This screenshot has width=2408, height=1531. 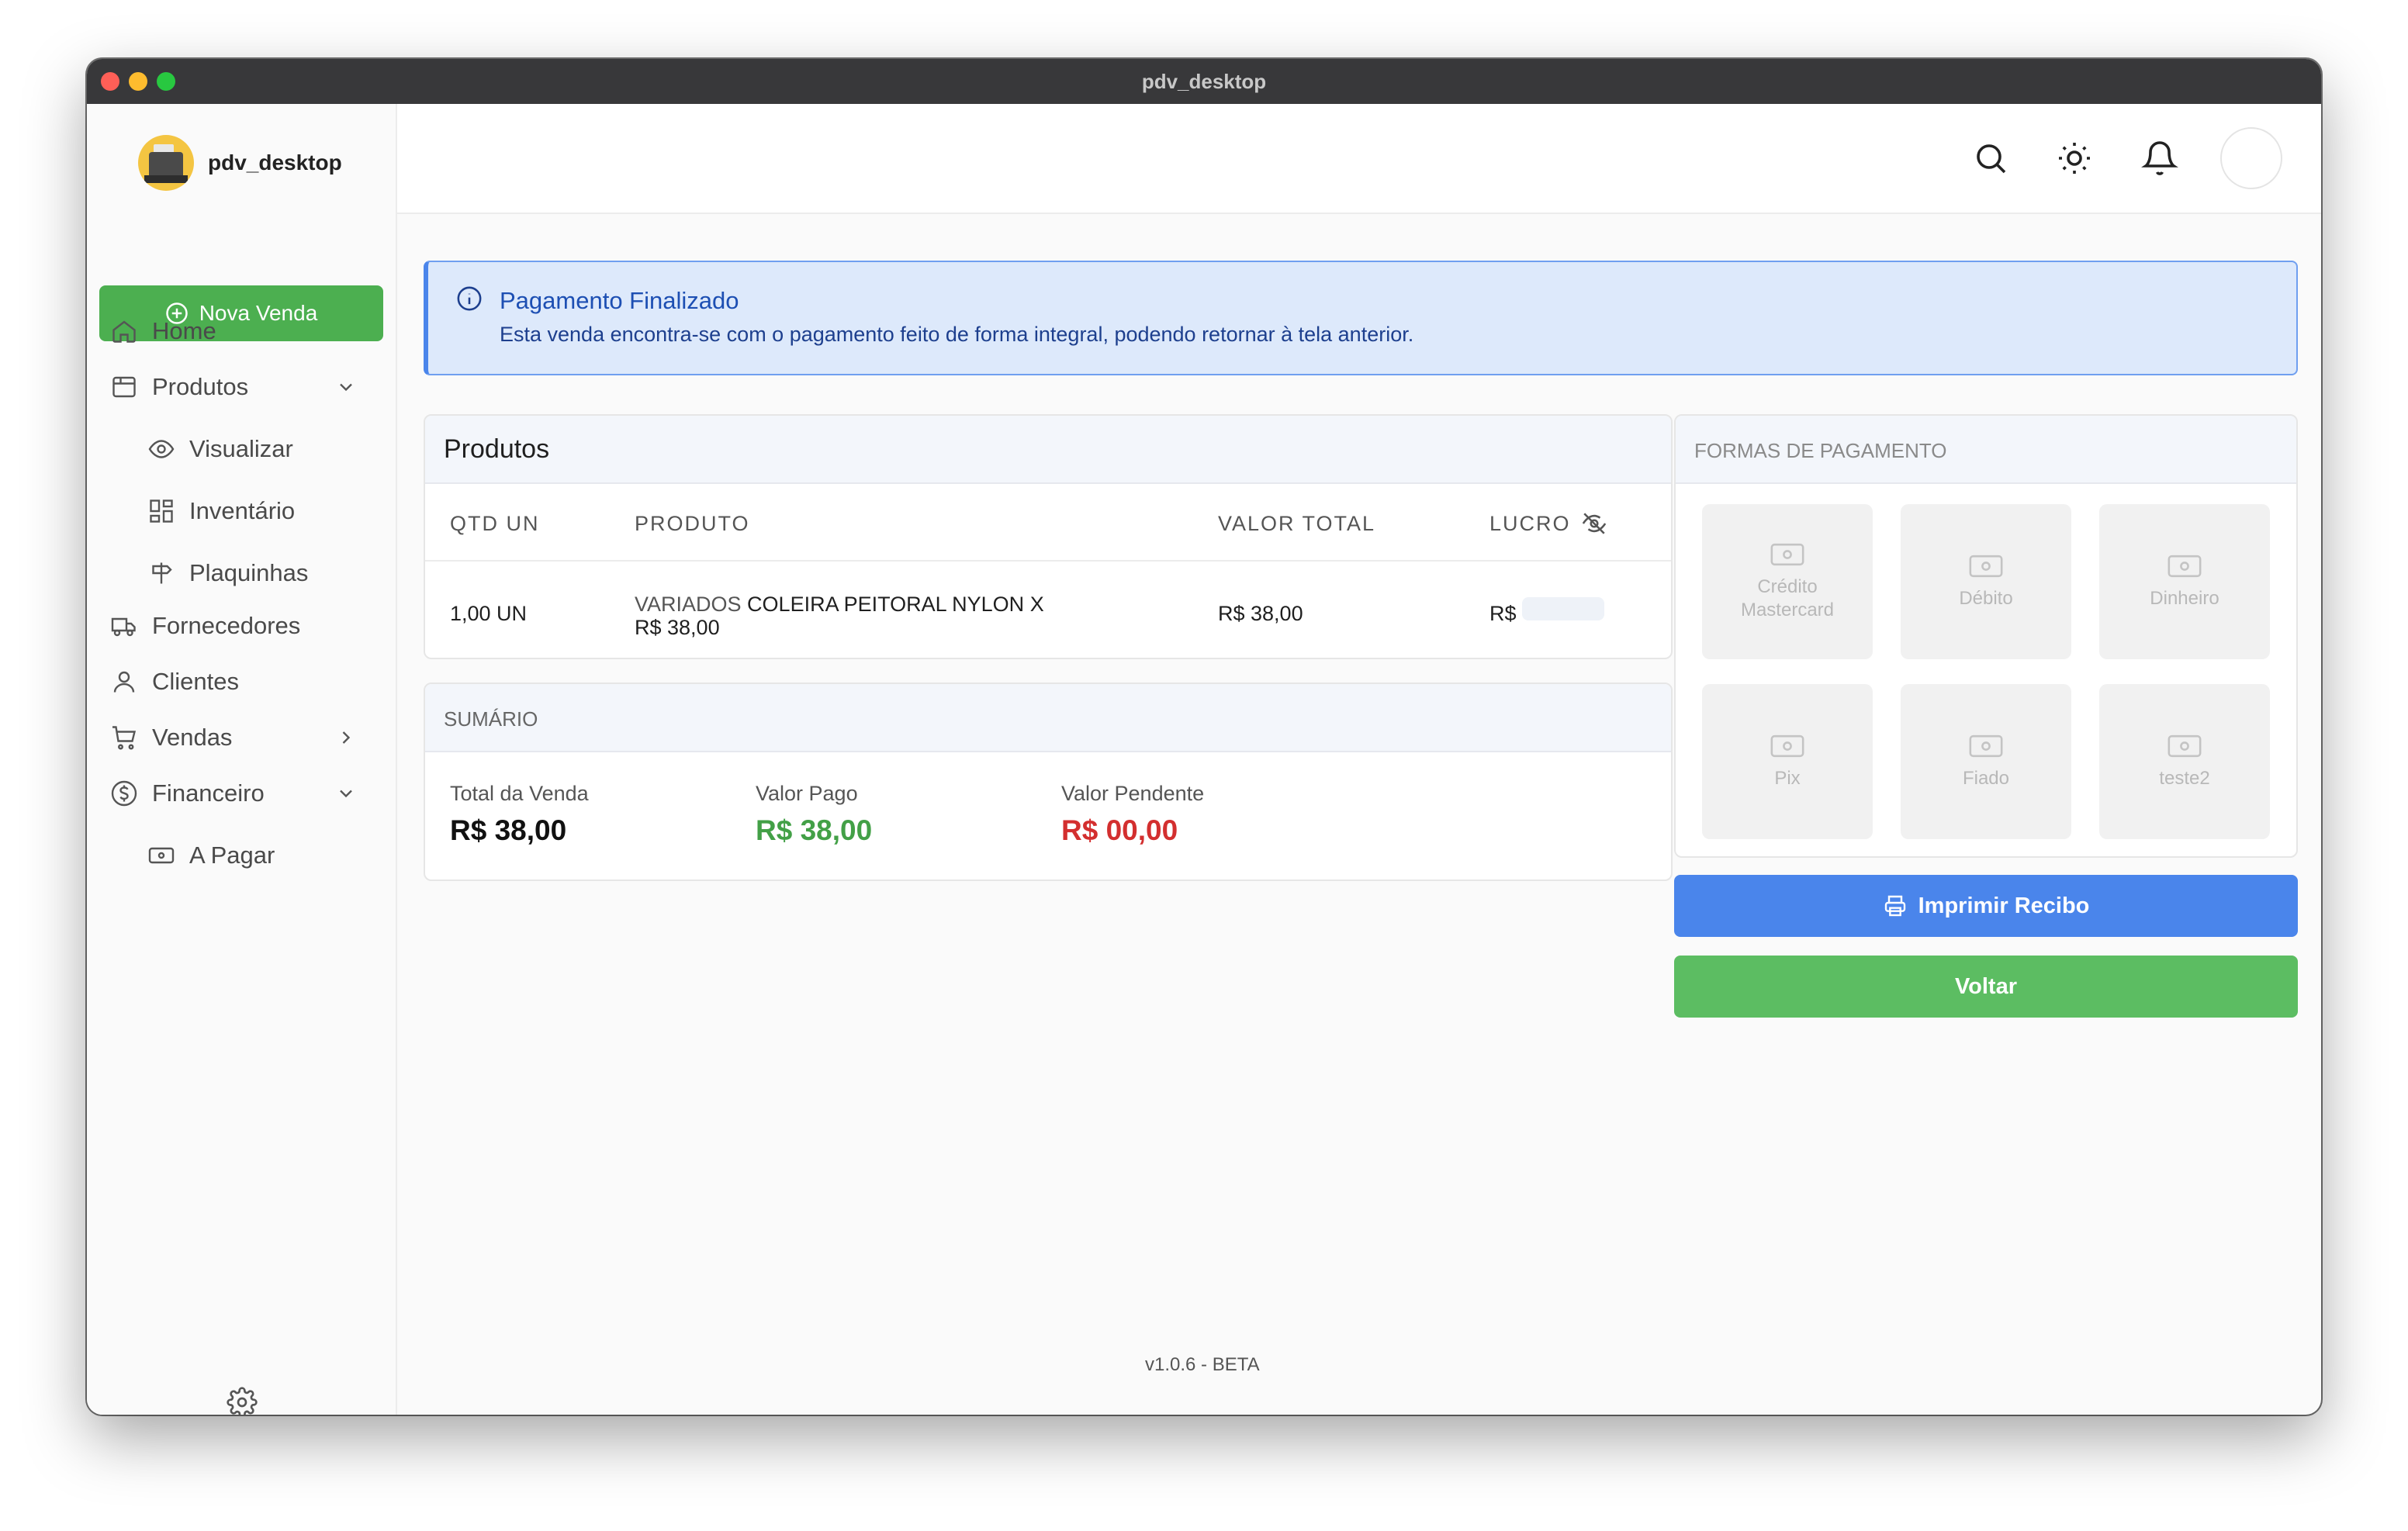 I want to click on print-receipt-button: Imprimir Recibo, so click(x=1986, y=906).